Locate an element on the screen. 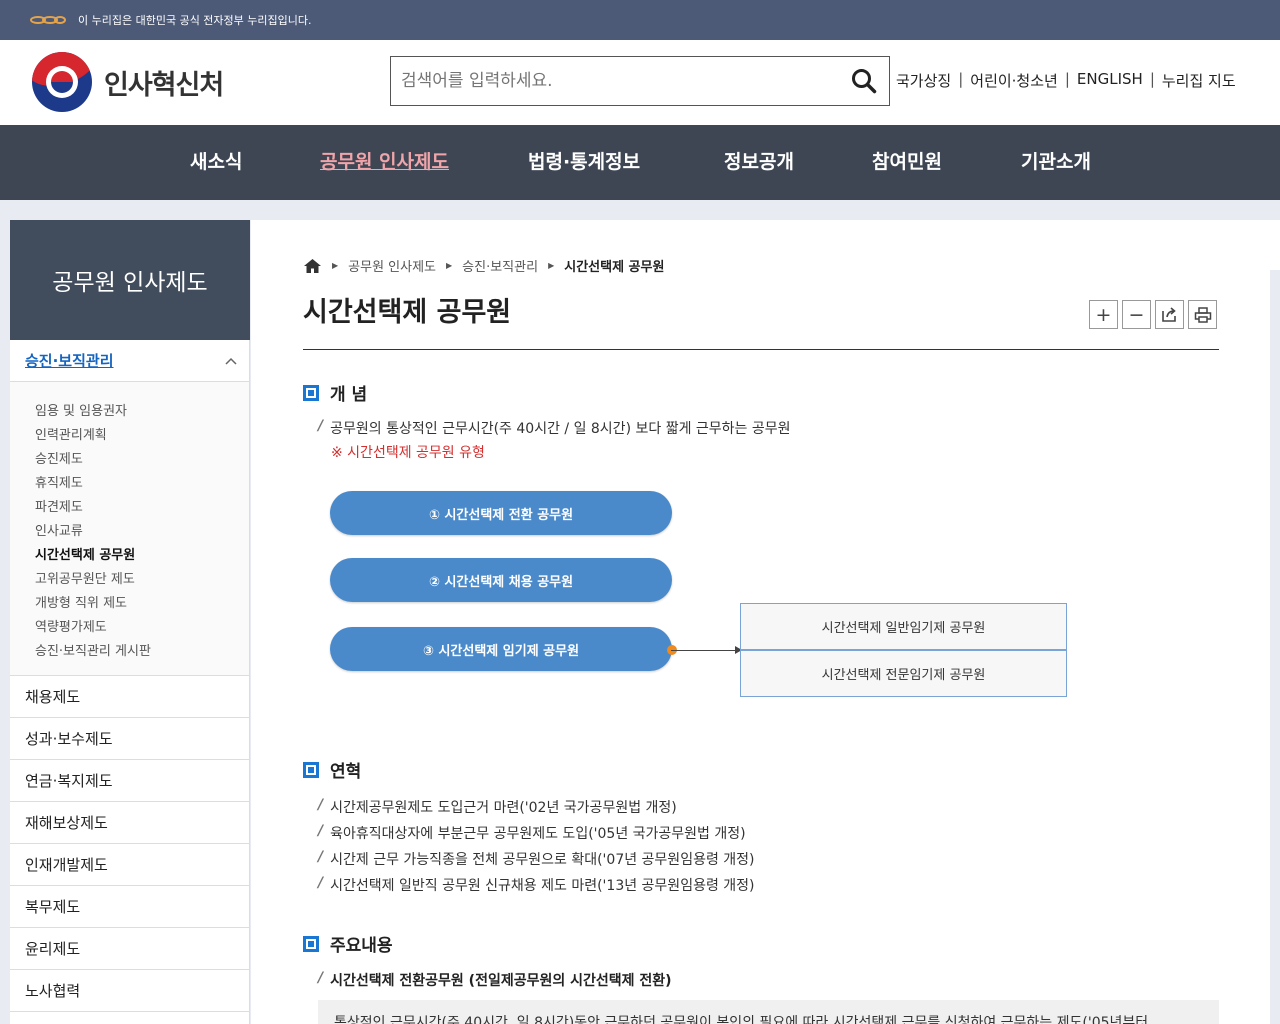 This screenshot has width=1280, height=1024. sidebar-item-ethics: 윤리제도 is located at coordinates (129, 949).